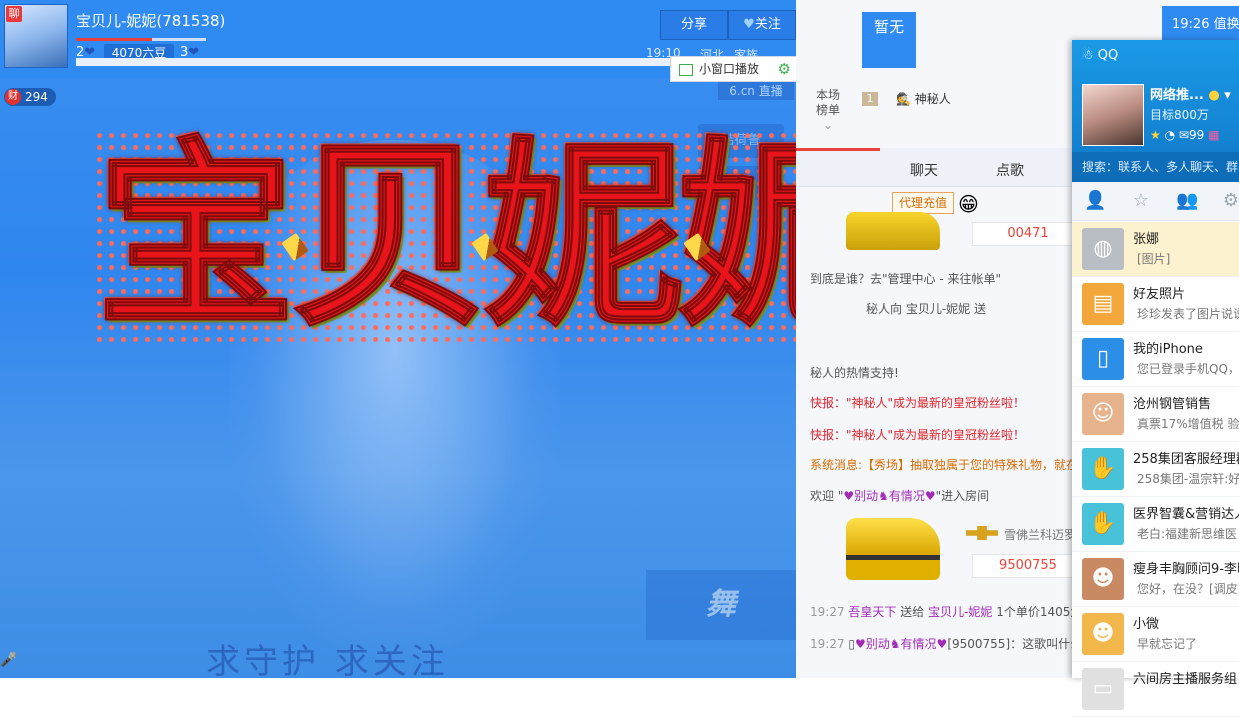 Image resolution: width=1239 pixels, height=717 pixels. Describe the element at coordinates (1188, 314) in the screenshot. I see `contact-last-message: 珍珍发表了图片说说` at that location.